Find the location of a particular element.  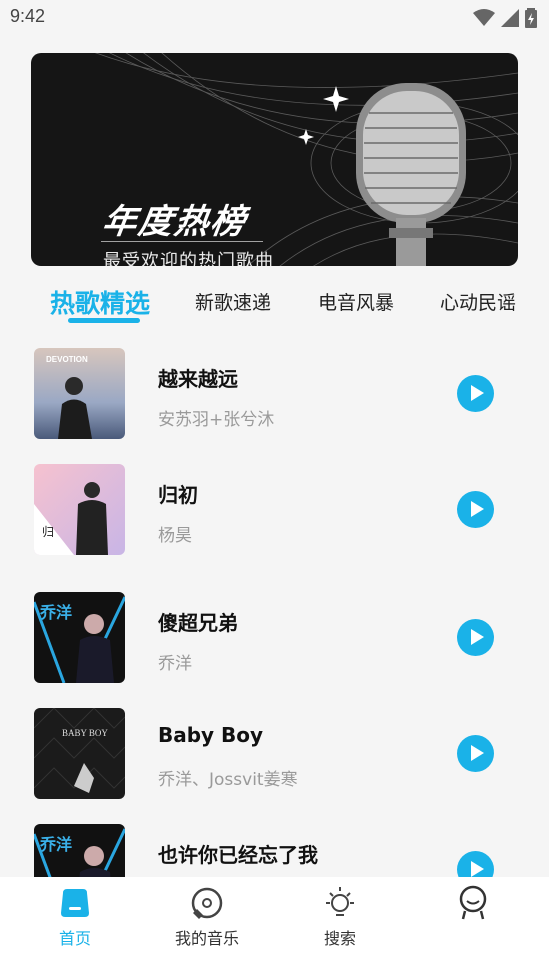

status-bar: 9:42 is located at coordinates (274, 19).